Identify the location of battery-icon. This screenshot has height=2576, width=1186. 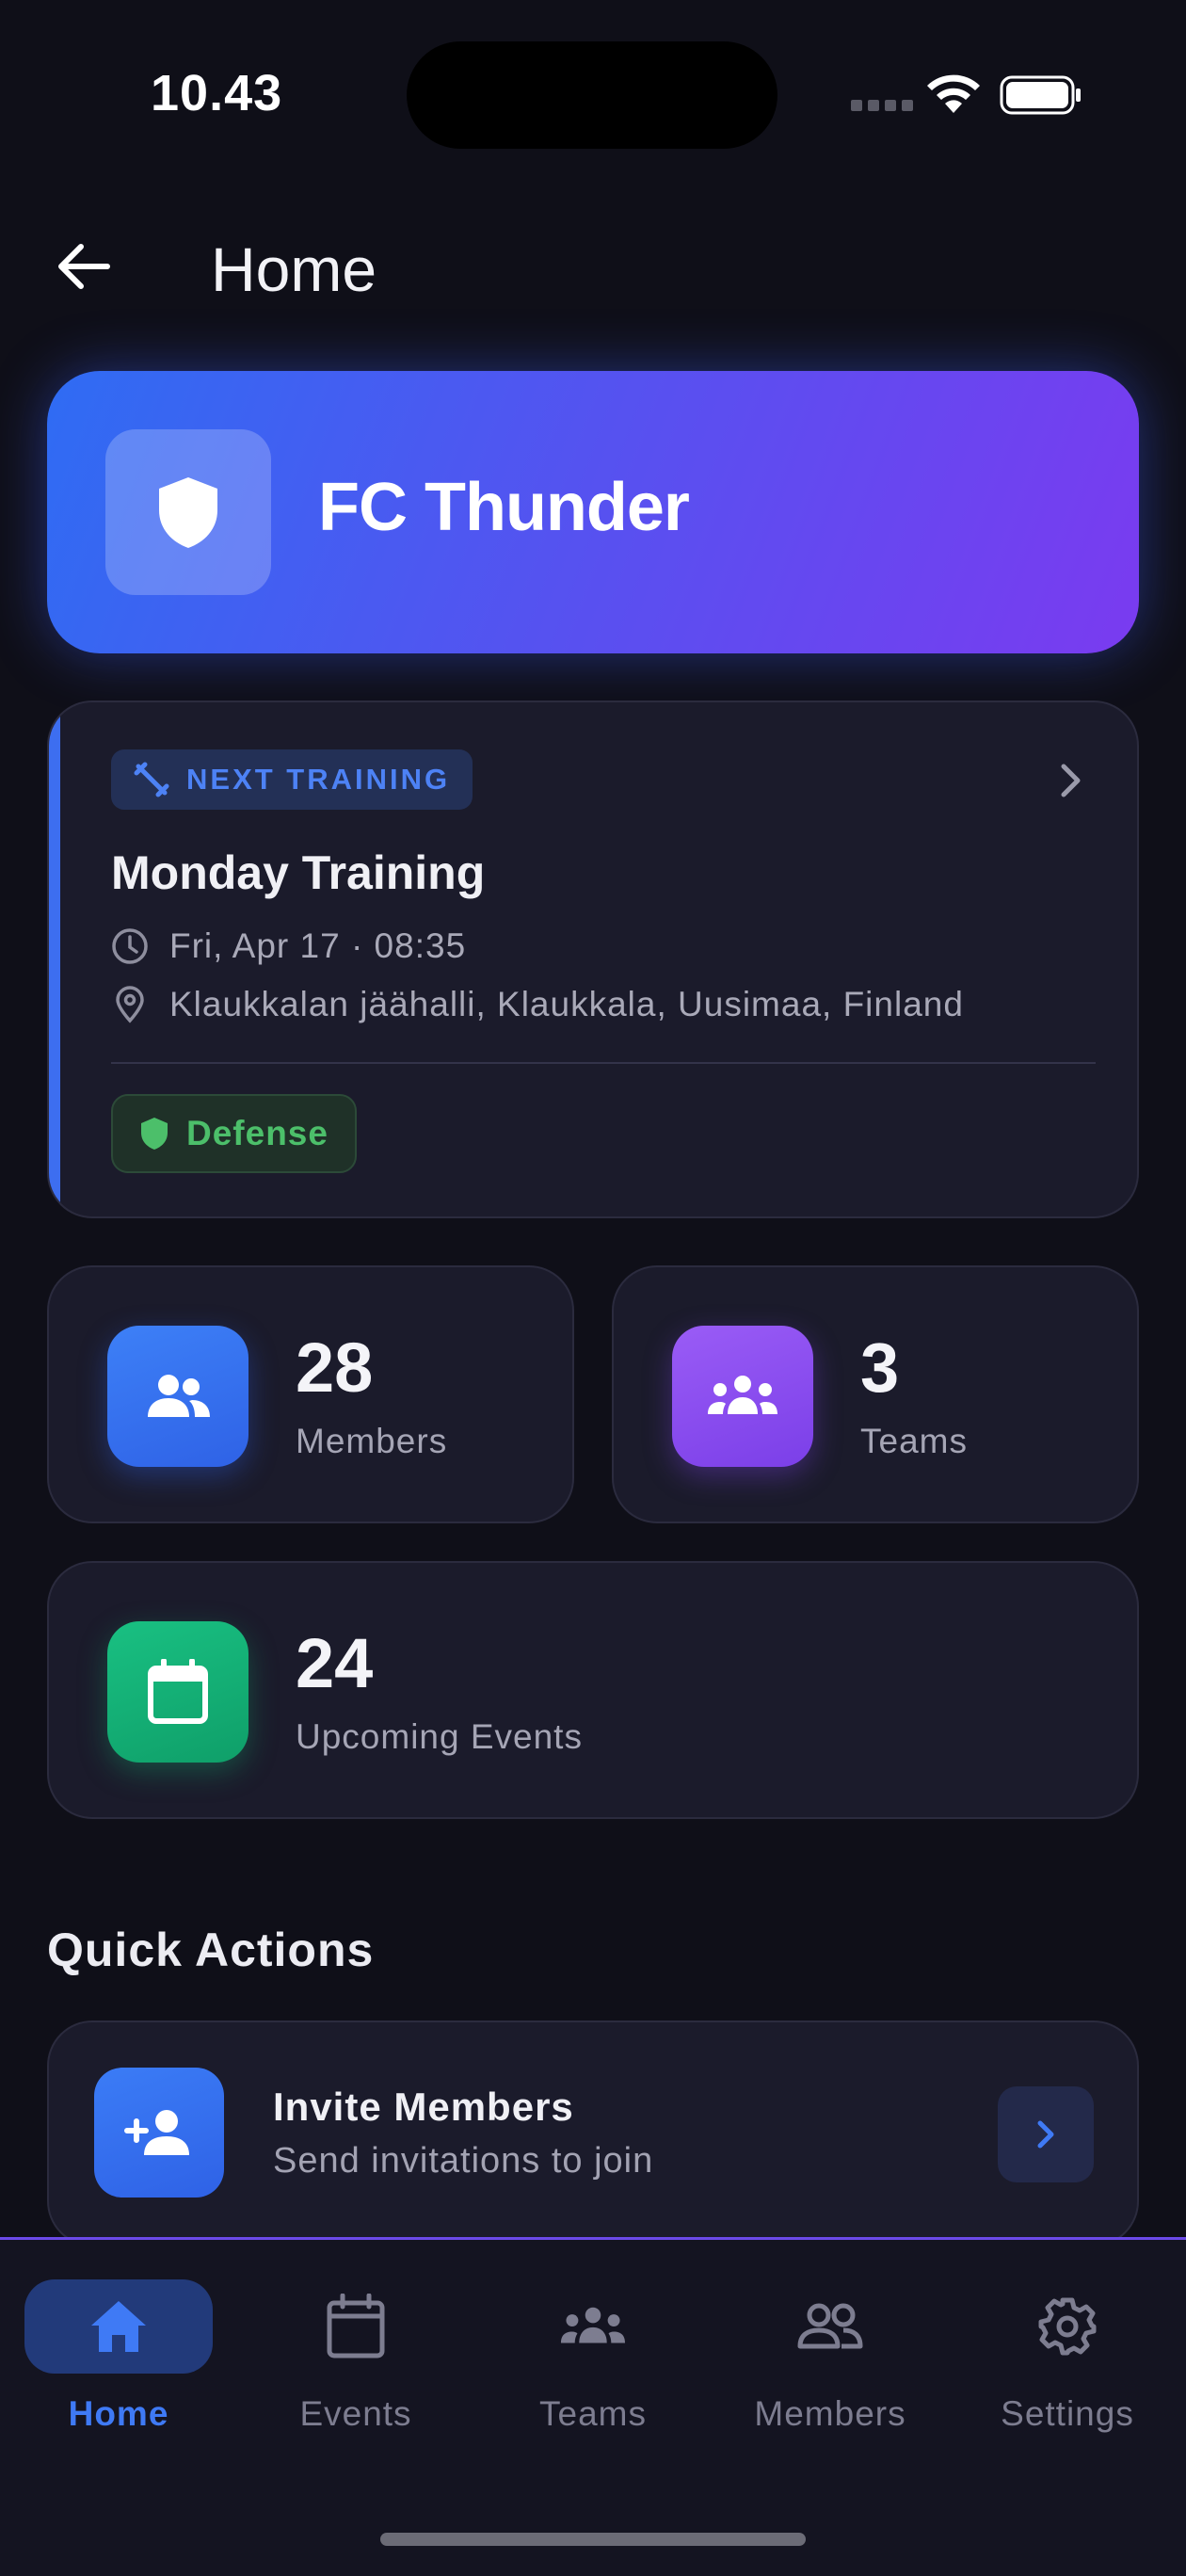
(1040, 95).